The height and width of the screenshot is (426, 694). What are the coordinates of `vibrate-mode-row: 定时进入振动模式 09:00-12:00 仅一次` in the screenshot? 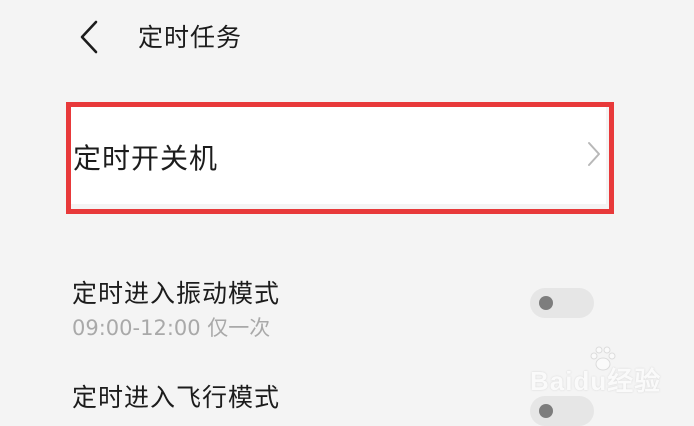 It's located at (342, 309).